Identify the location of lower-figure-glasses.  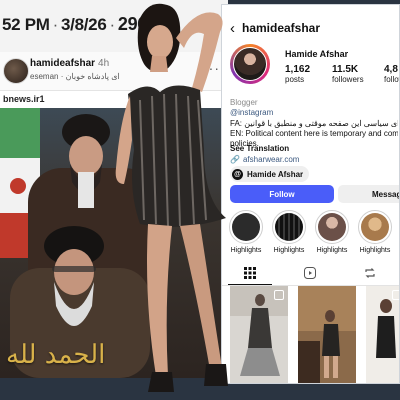
(74, 269).